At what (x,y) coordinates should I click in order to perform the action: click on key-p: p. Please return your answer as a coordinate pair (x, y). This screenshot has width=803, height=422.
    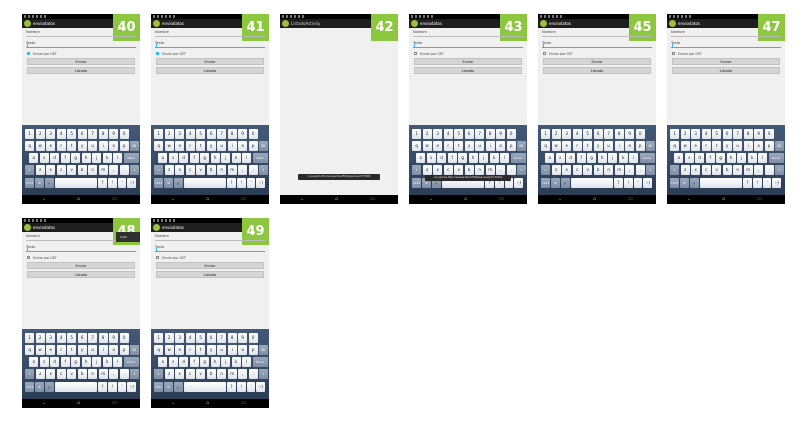
    Looking at the image, I should click on (124, 146).